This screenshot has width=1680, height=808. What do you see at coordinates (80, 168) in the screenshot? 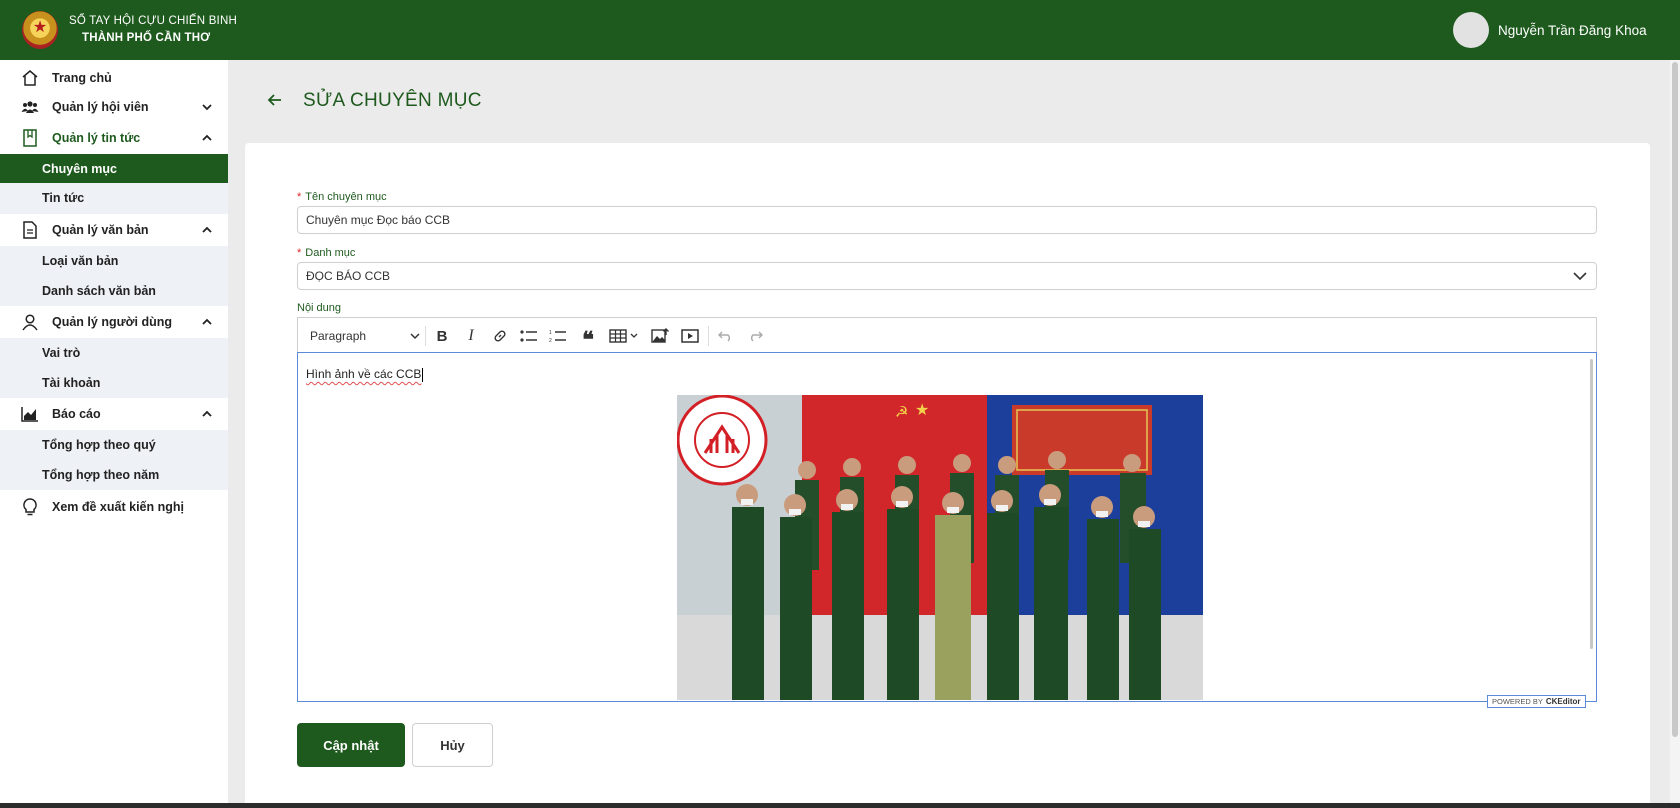
I see `sidebar-item-label: Chuyên mục` at bounding box center [80, 168].